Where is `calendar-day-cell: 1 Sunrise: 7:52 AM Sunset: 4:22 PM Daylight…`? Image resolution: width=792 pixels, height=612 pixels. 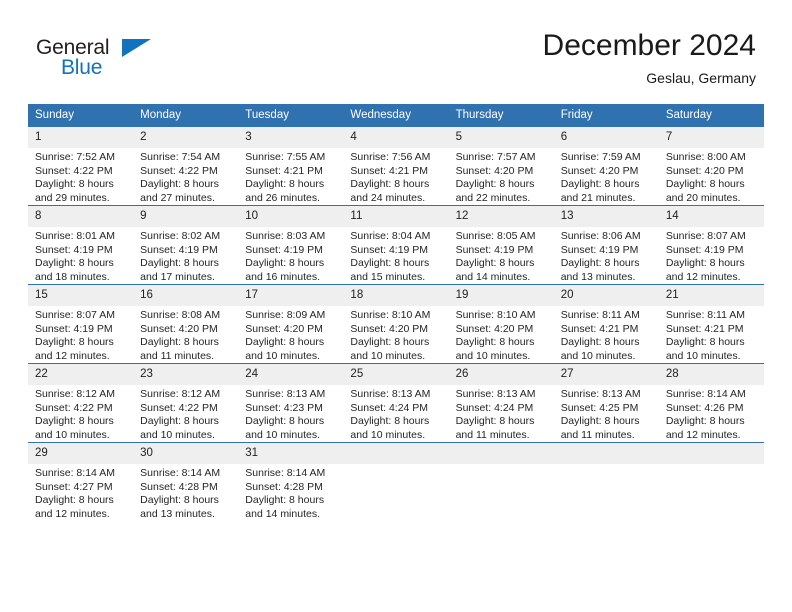 calendar-day-cell: 1 Sunrise: 7:52 AM Sunset: 4:22 PM Daylight… is located at coordinates (81, 166).